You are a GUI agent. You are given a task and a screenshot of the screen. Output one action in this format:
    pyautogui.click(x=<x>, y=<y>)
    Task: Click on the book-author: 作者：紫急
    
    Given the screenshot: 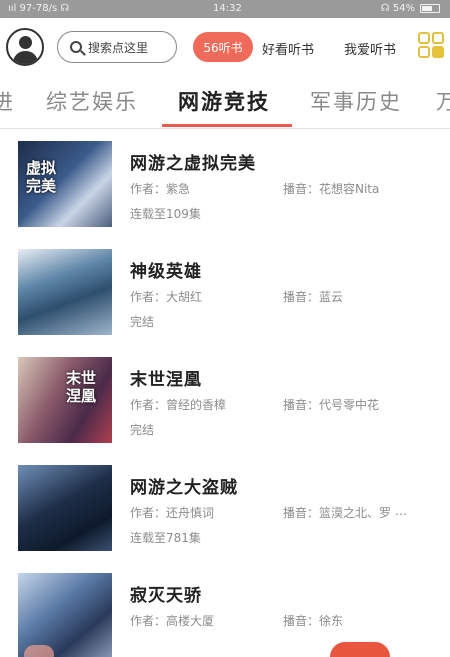 What is the action you would take?
    pyautogui.click(x=160, y=189)
    